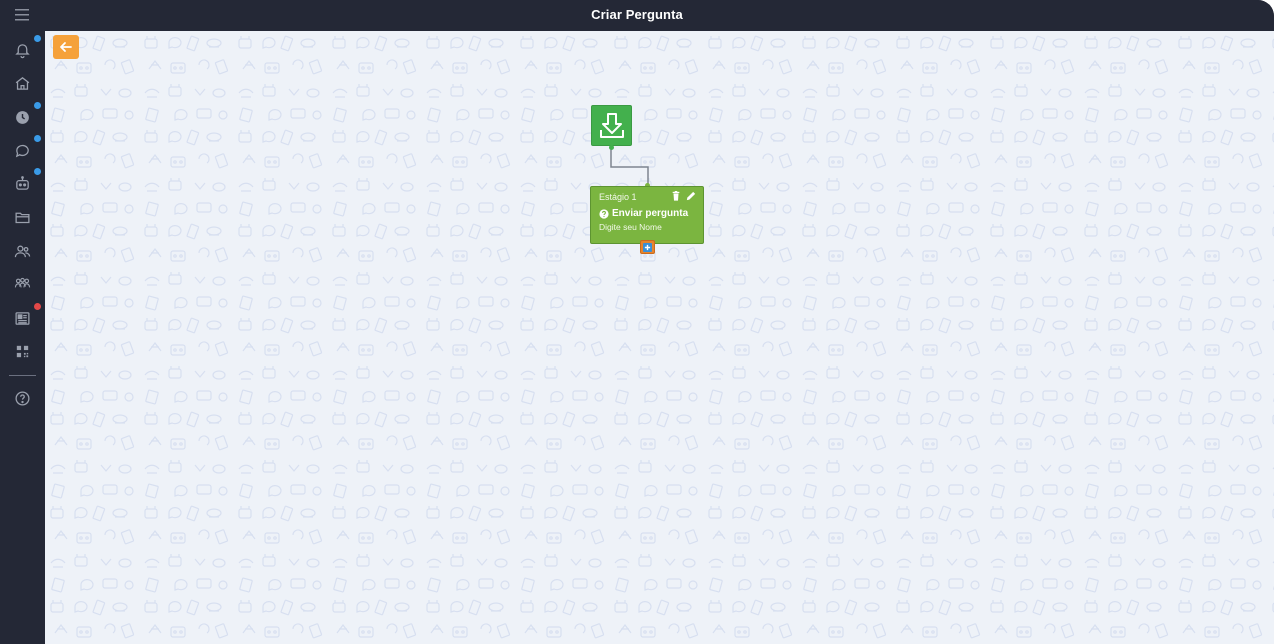  I want to click on sidebar-item-folders, so click(22, 217).